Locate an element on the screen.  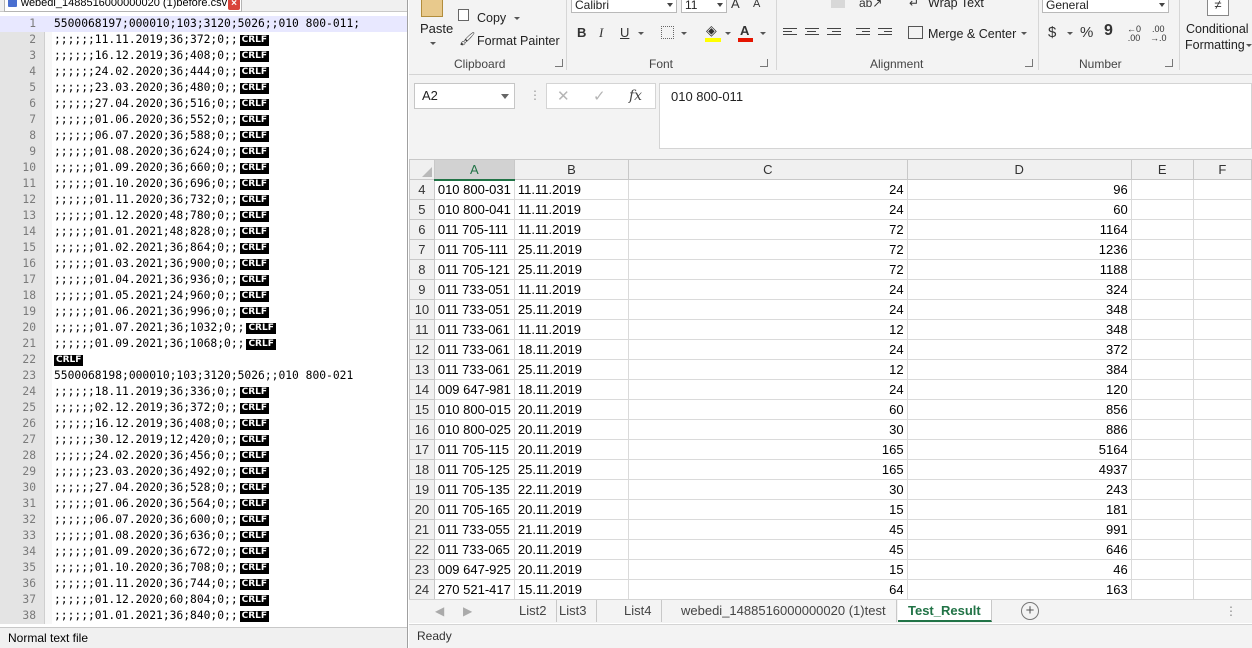
cell-d: 243 is located at coordinates (1019, 489).